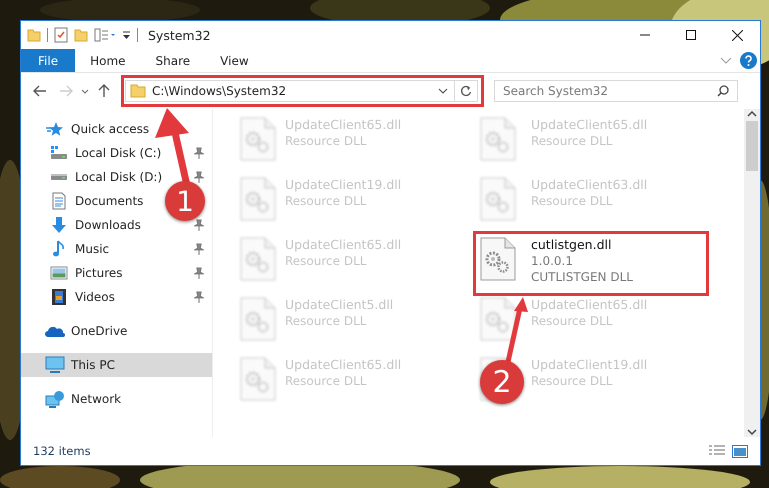 The image size is (769, 488). I want to click on file-detail: CUTLISTGEN DLL, so click(582, 277).